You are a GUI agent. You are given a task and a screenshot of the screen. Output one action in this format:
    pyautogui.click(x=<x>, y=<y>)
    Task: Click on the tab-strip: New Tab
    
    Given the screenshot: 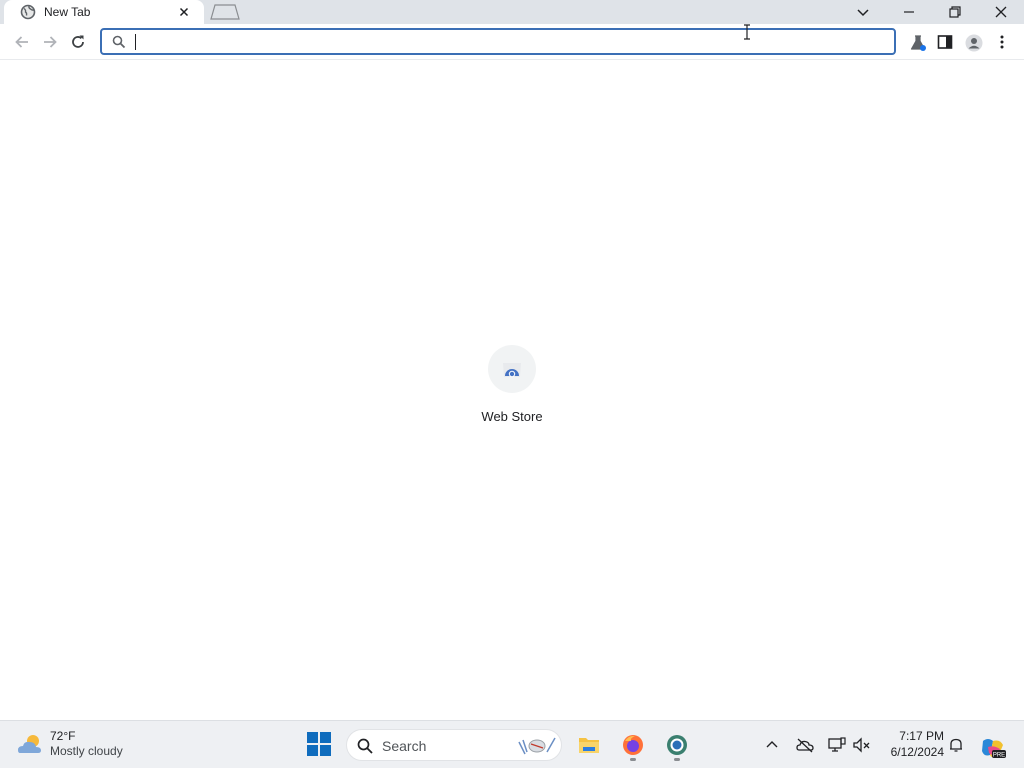 What is the action you would take?
    pyautogui.click(x=512, y=12)
    